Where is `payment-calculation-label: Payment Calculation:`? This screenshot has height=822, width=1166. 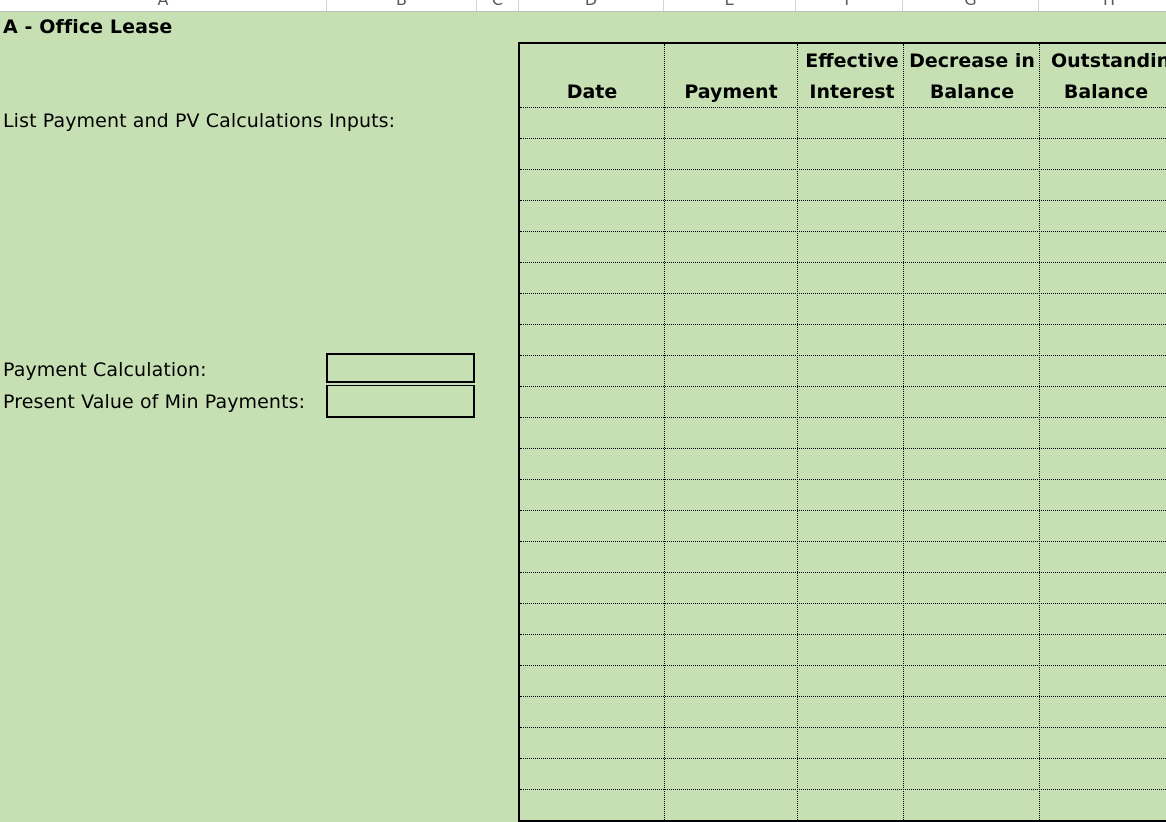
payment-calculation-label: Payment Calculation: is located at coordinates (105, 370).